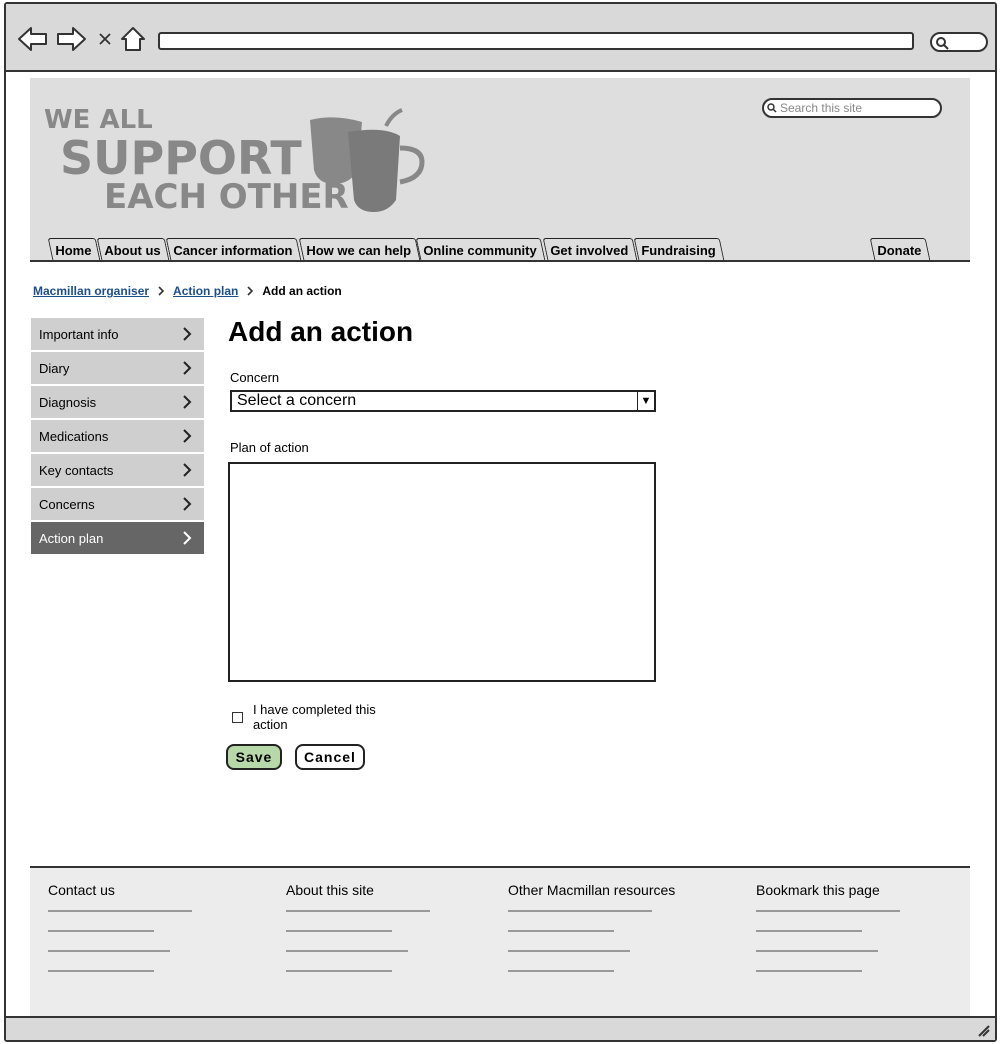 The image size is (1001, 1044). Describe the element at coordinates (821, 108) in the screenshot. I see `search-placeholder: Search this site` at that location.